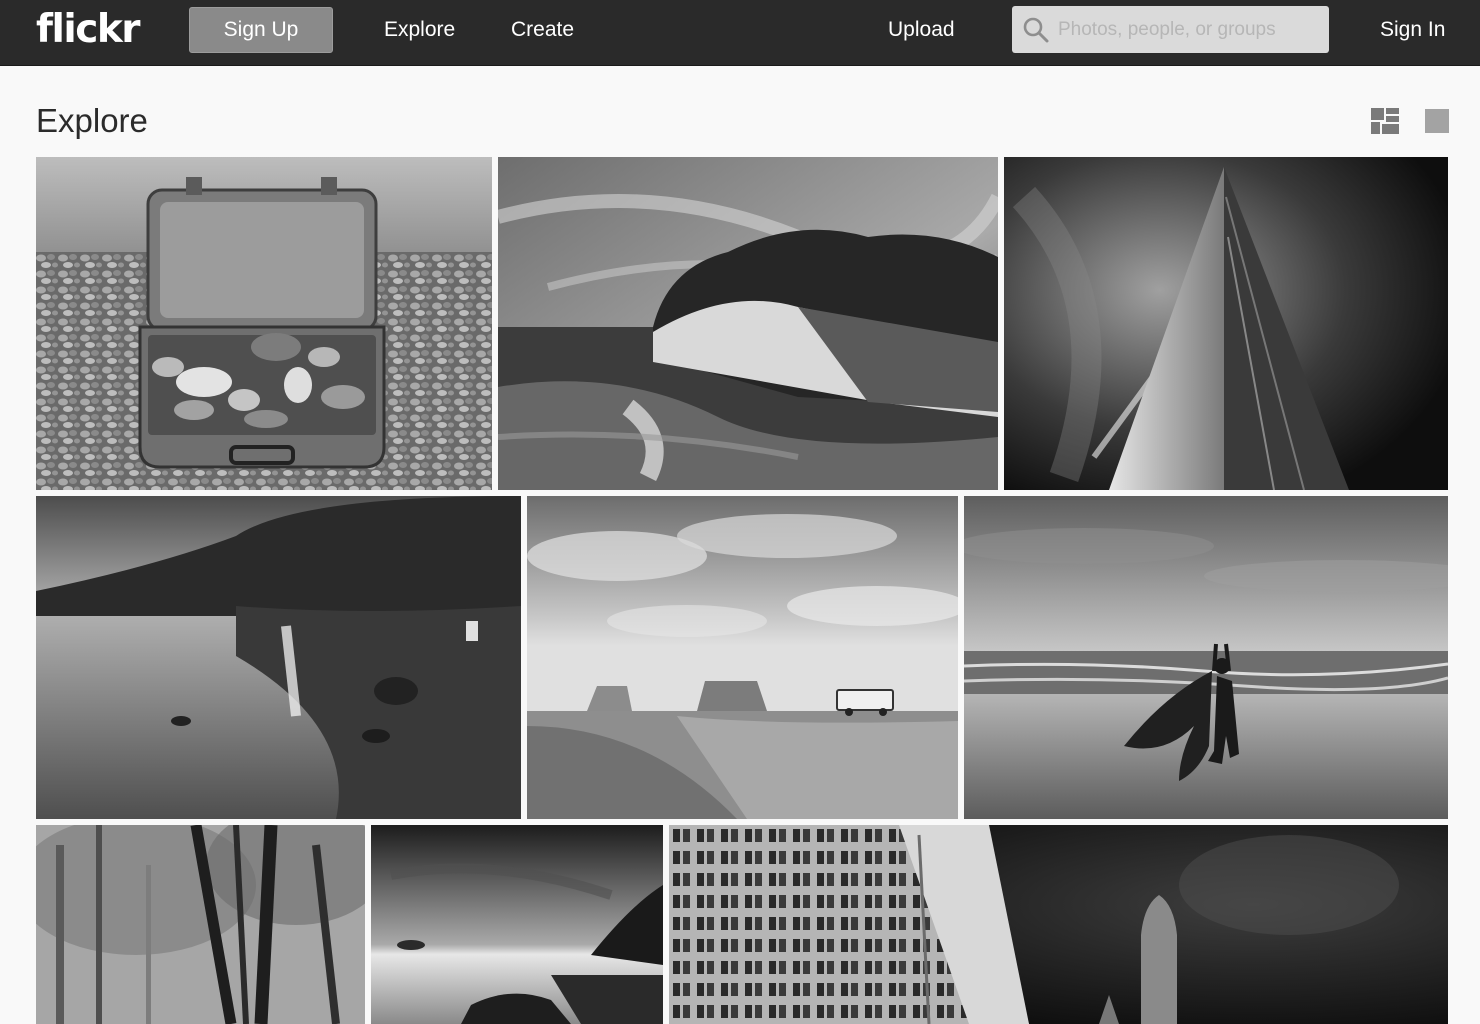  What do you see at coordinates (88, 30) in the screenshot?
I see `flickr-logo: flickr` at bounding box center [88, 30].